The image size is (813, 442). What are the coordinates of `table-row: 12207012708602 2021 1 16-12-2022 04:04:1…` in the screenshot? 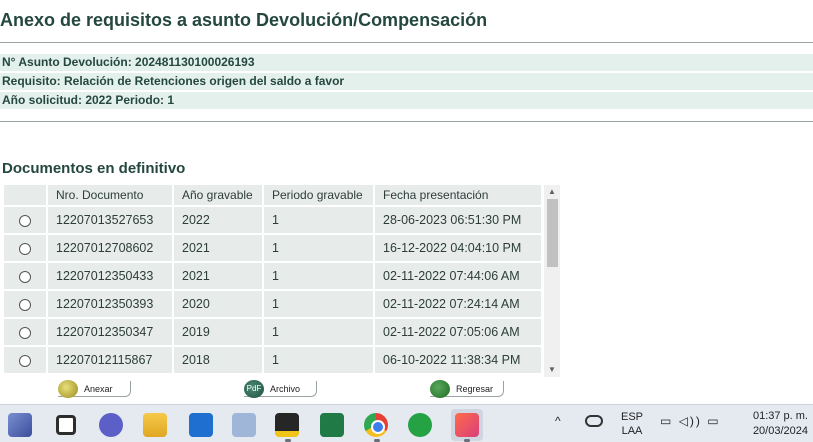 It's located at (273, 249).